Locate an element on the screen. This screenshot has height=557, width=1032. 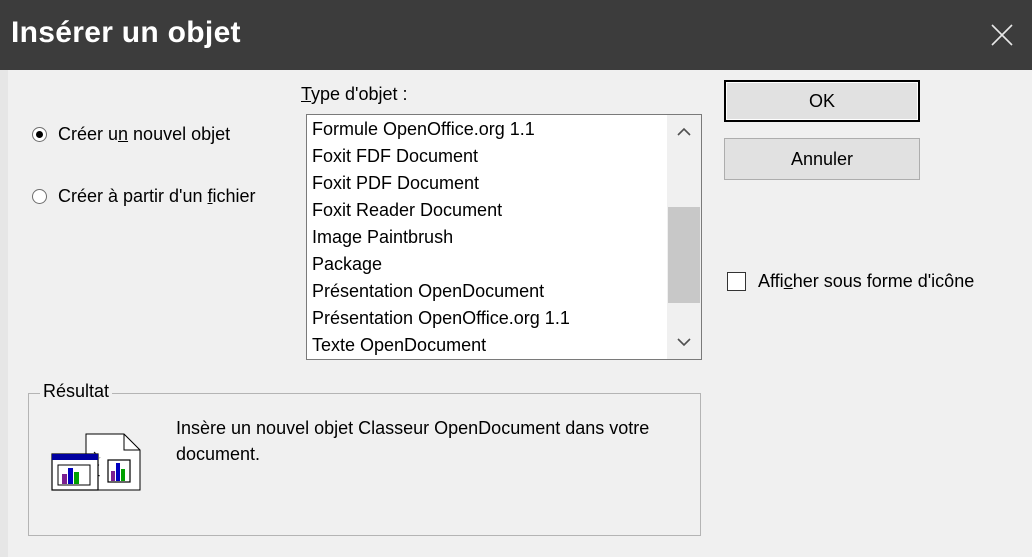
title-bar: Insérer un objet is located at coordinates (516, 35).